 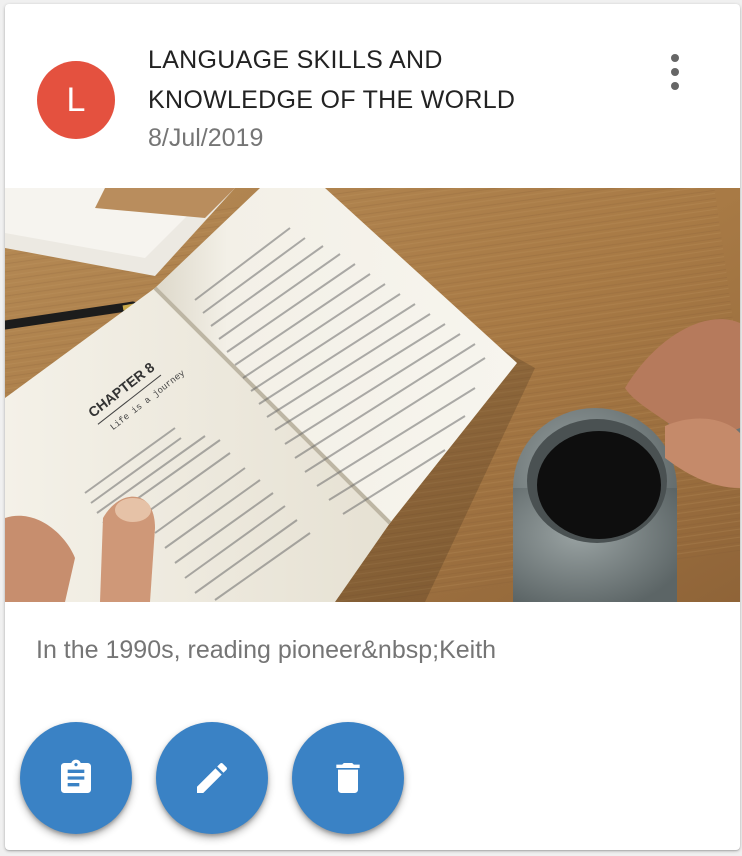 I want to click on card-title-line-1: LANGUAGE SKILLS AND, so click(x=295, y=60).